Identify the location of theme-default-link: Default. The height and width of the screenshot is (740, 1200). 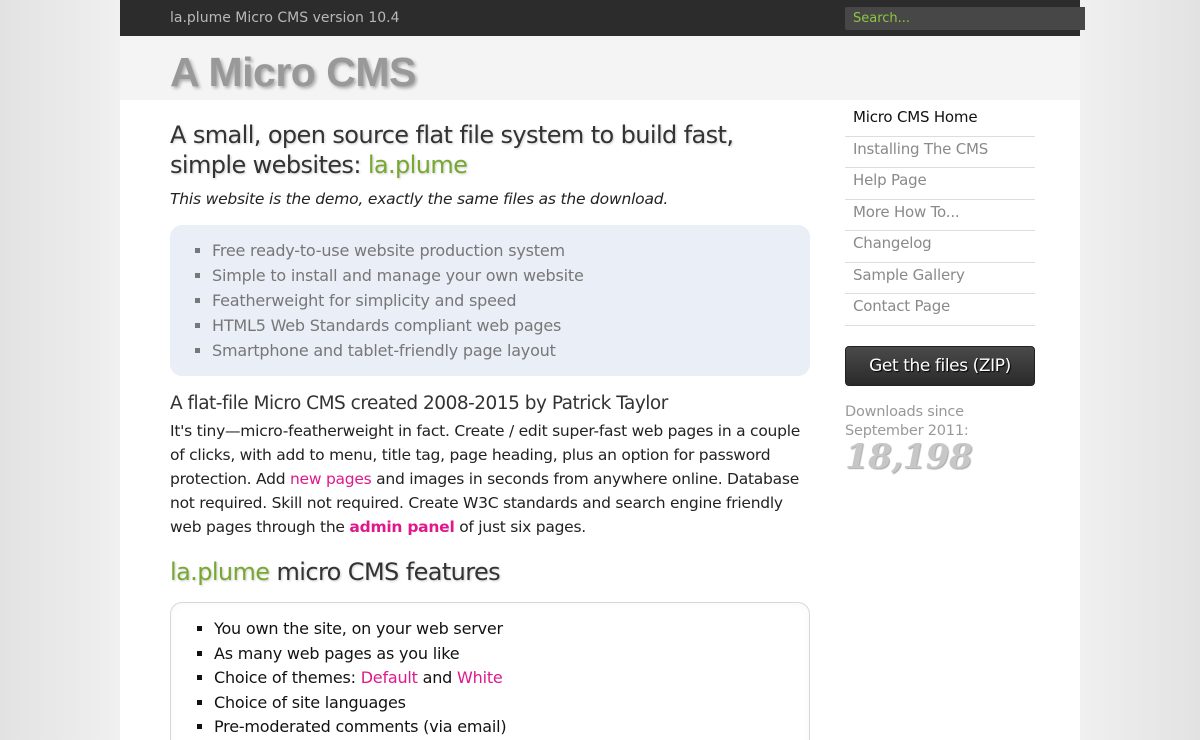
(389, 677).